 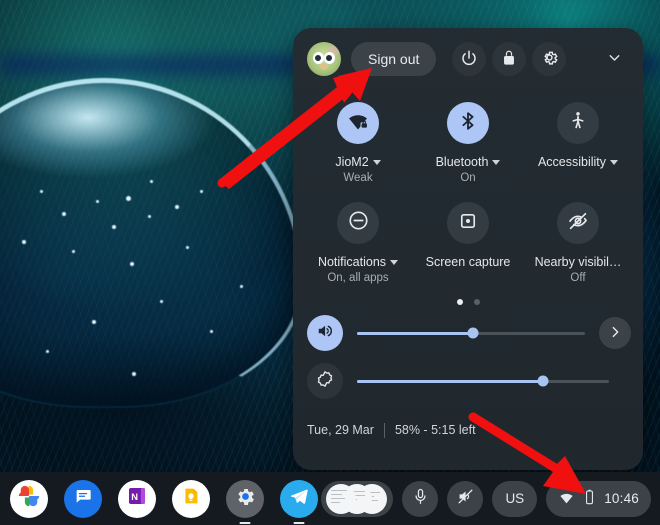 I want to click on tile-notifications-icon-bg, so click(x=358, y=223).